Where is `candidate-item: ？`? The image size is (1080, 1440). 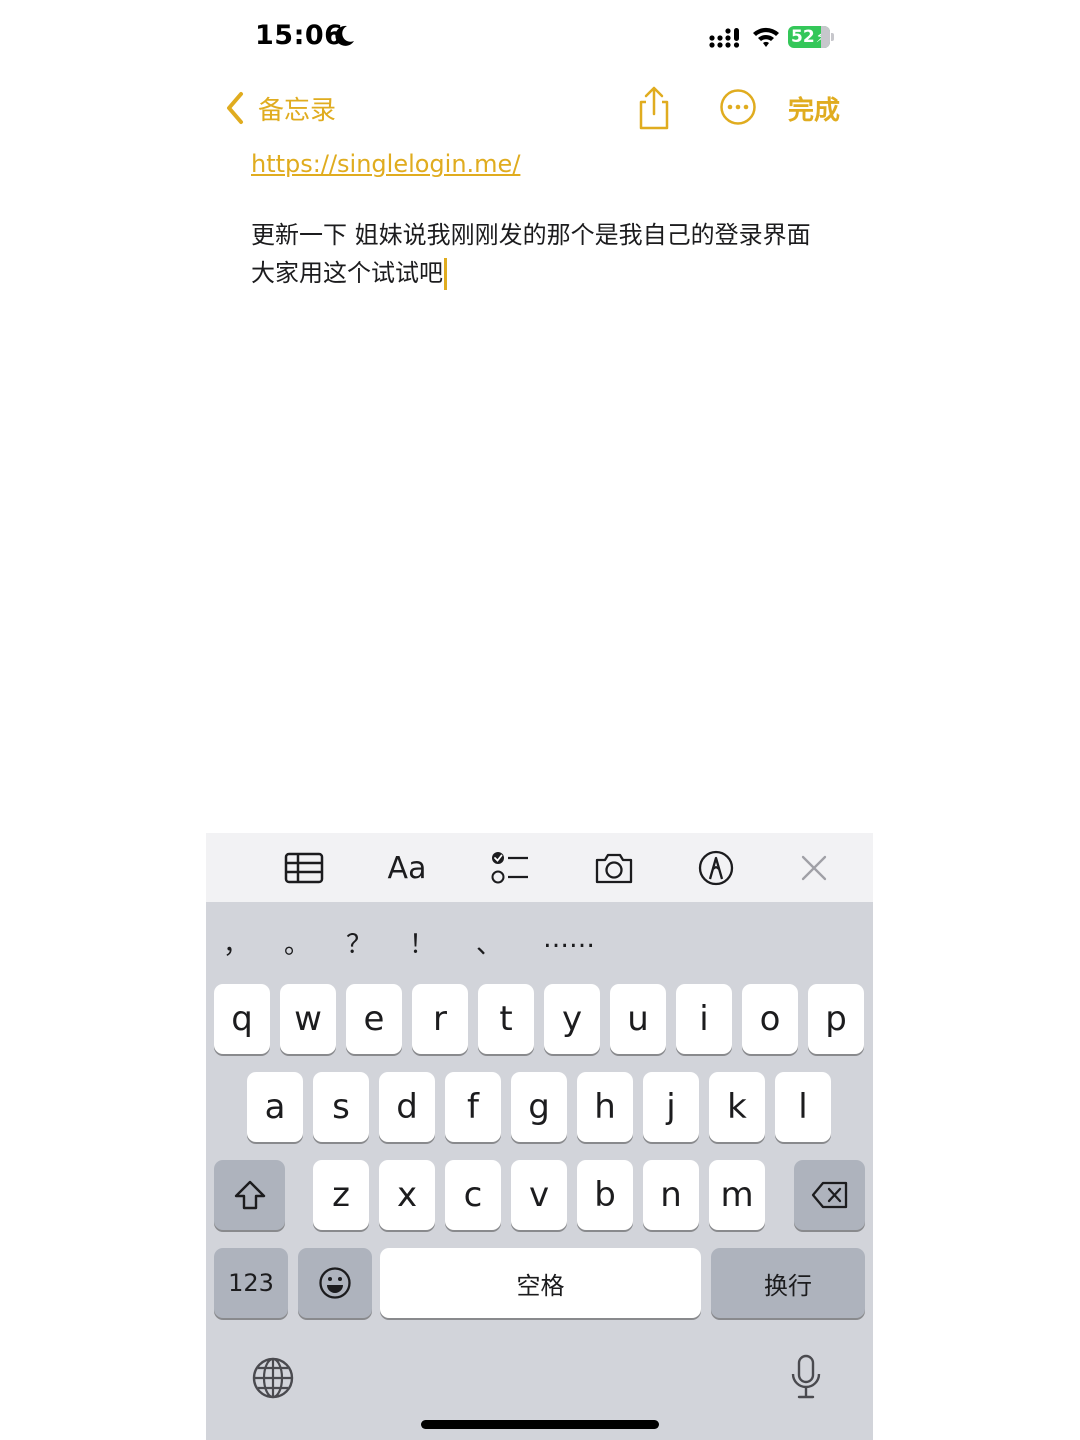 candidate-item: ？ is located at coordinates (359, 942).